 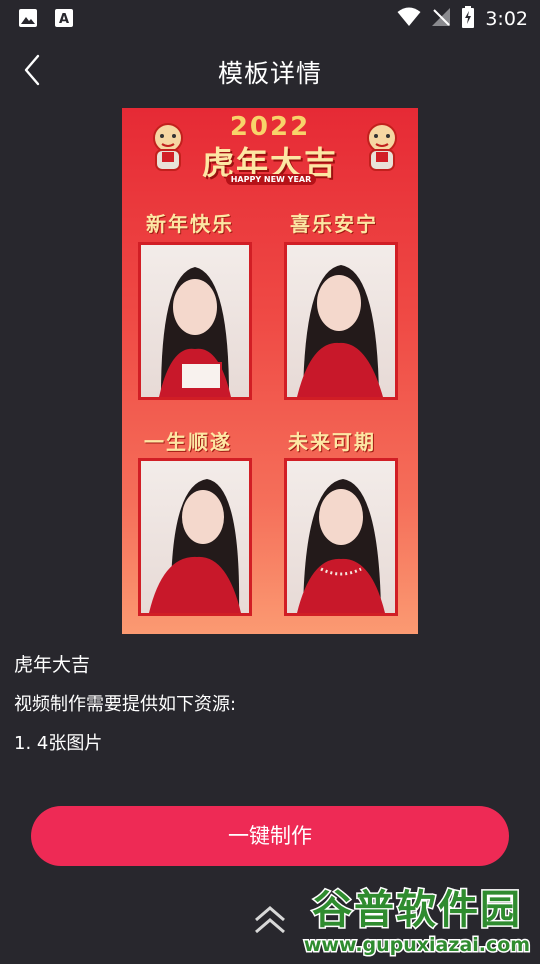 I want to click on wifi-icon, so click(x=409, y=19).